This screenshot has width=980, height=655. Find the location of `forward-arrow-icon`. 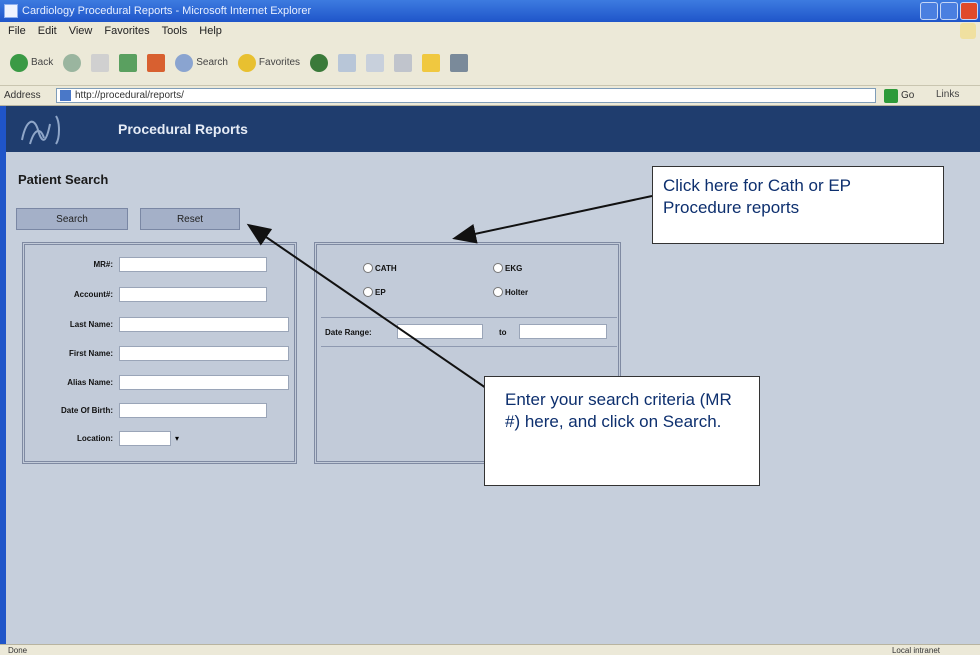

forward-arrow-icon is located at coordinates (72, 62).